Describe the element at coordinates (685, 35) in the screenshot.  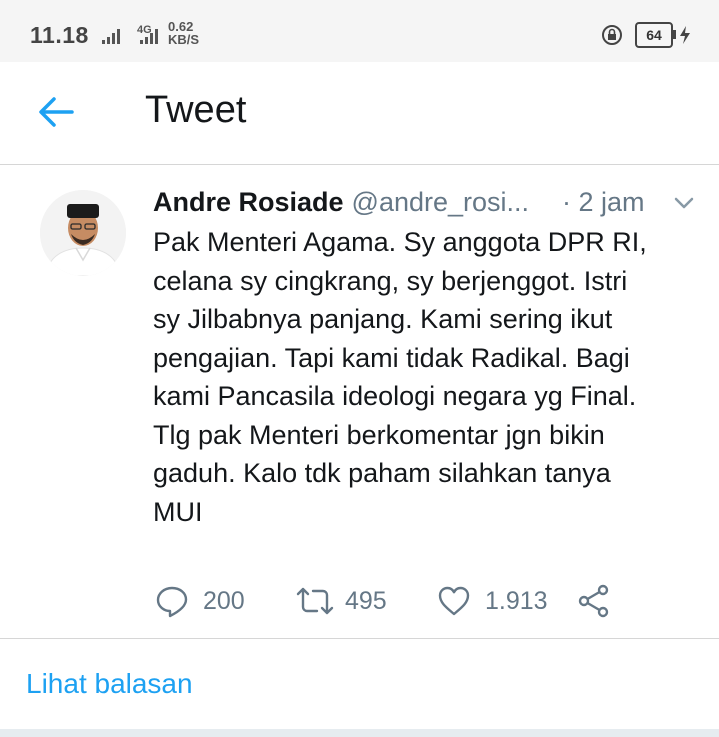
I see `charging-icon` at that location.